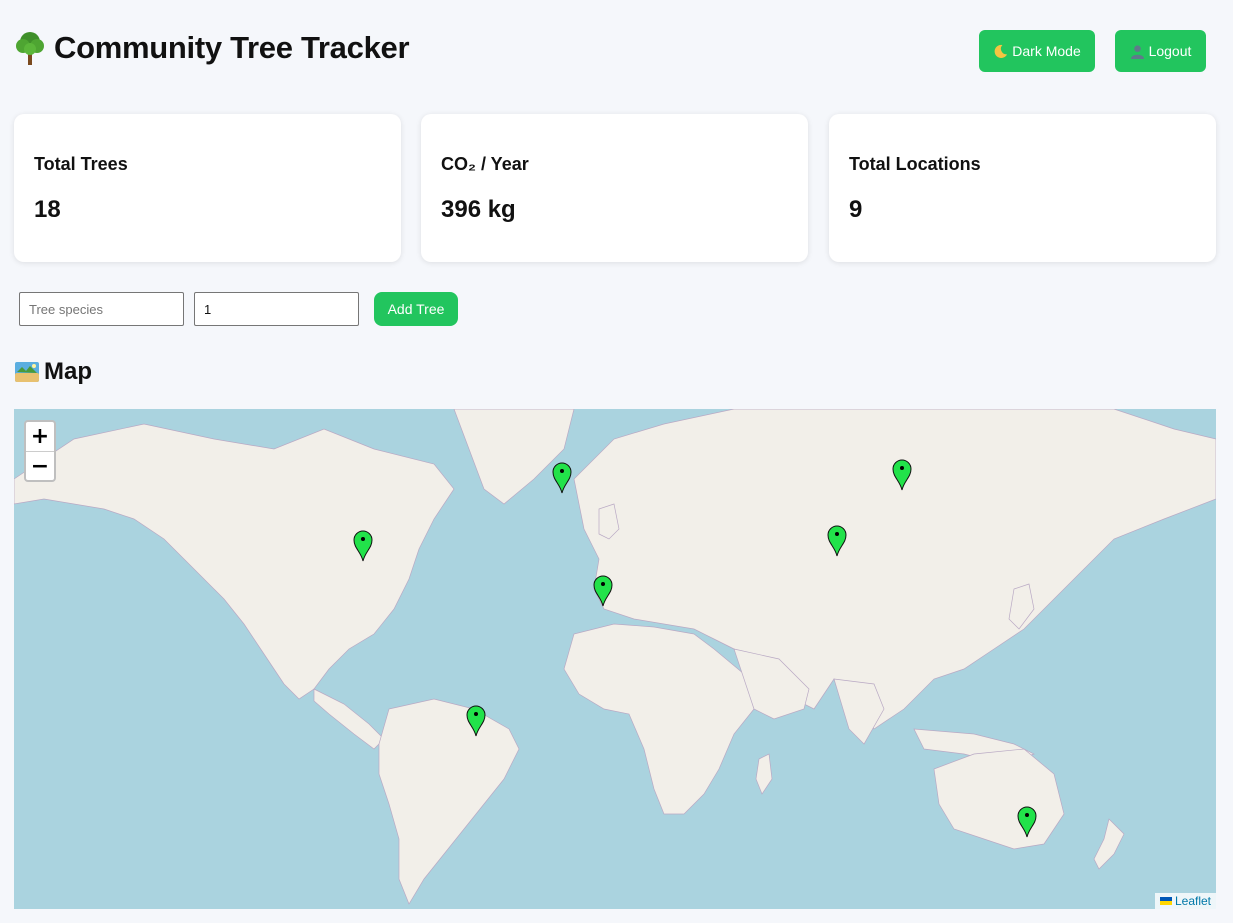  I want to click on map-marker-kazakhstan, so click(837, 541).